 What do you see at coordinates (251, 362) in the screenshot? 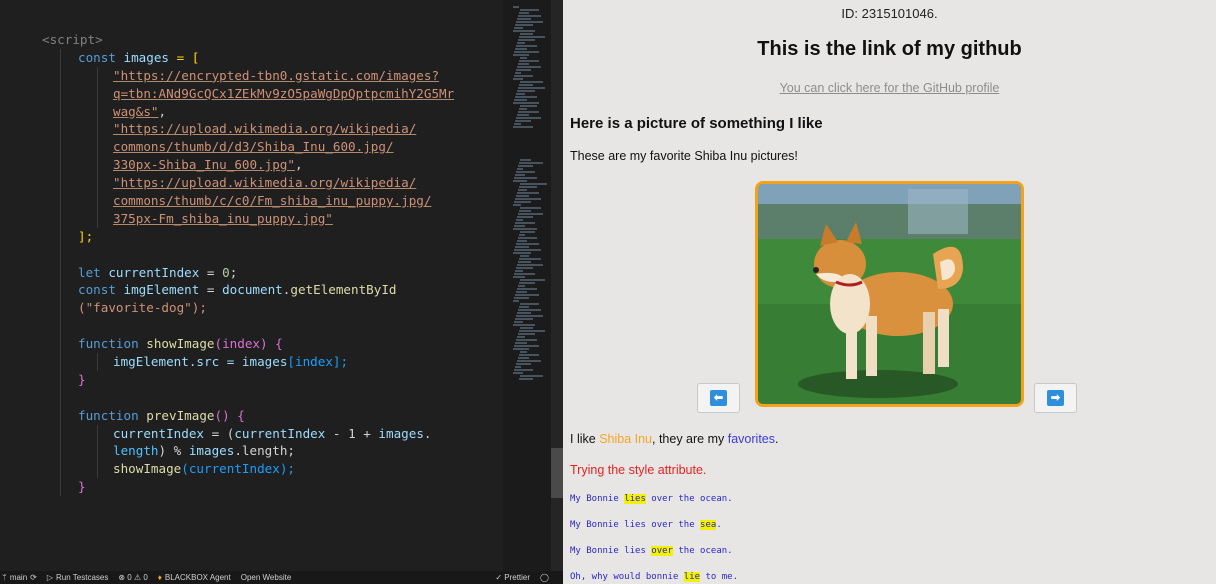
I see `code-line: imgElement.src = images[index];` at bounding box center [251, 362].